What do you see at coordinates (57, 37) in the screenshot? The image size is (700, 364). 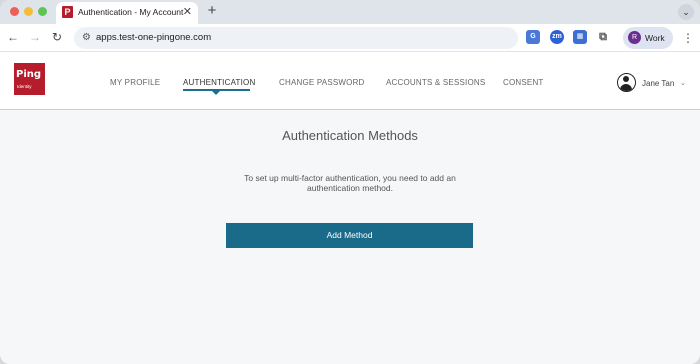 I see `reload-icon: ↻` at bounding box center [57, 37].